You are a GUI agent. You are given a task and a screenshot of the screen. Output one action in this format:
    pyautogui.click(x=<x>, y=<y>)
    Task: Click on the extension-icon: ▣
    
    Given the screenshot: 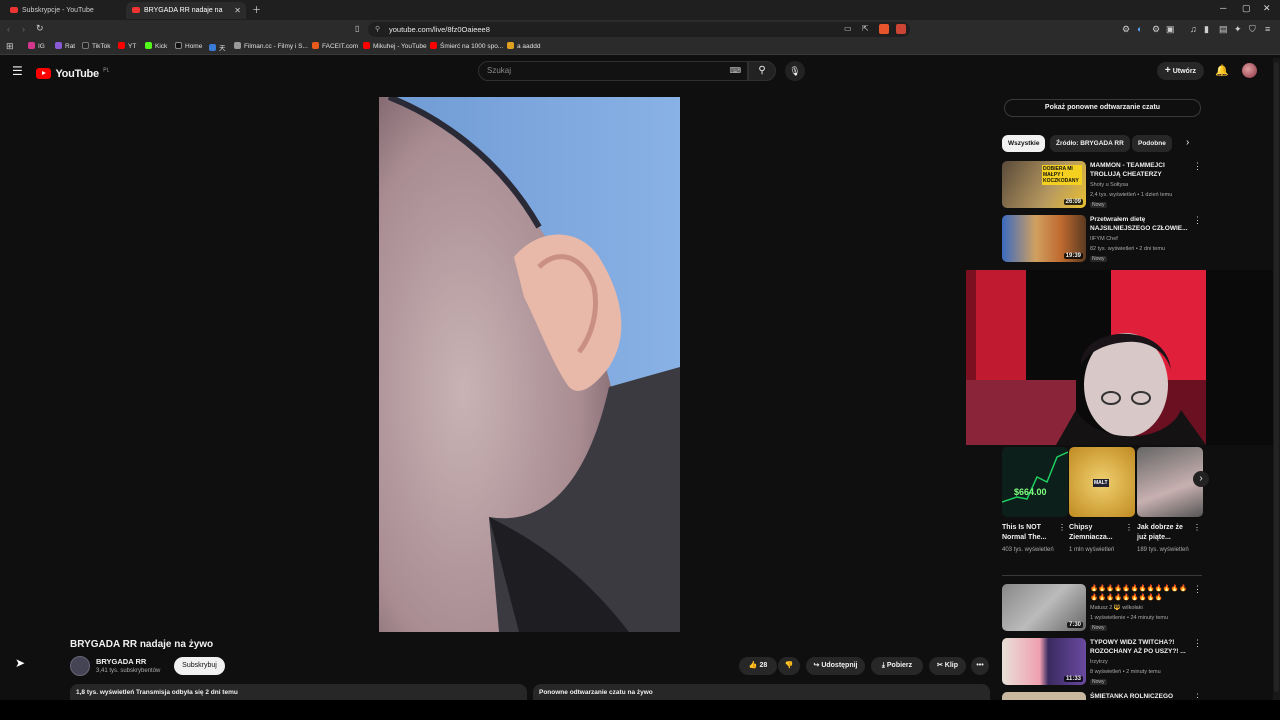 What is the action you would take?
    pyautogui.click(x=1170, y=29)
    